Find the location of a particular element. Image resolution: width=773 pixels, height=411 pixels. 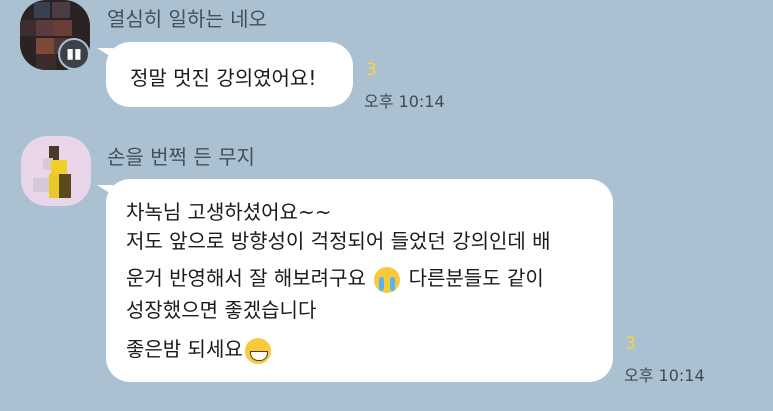

sender-name: 열심히 일하는 네오 is located at coordinates (187, 19).